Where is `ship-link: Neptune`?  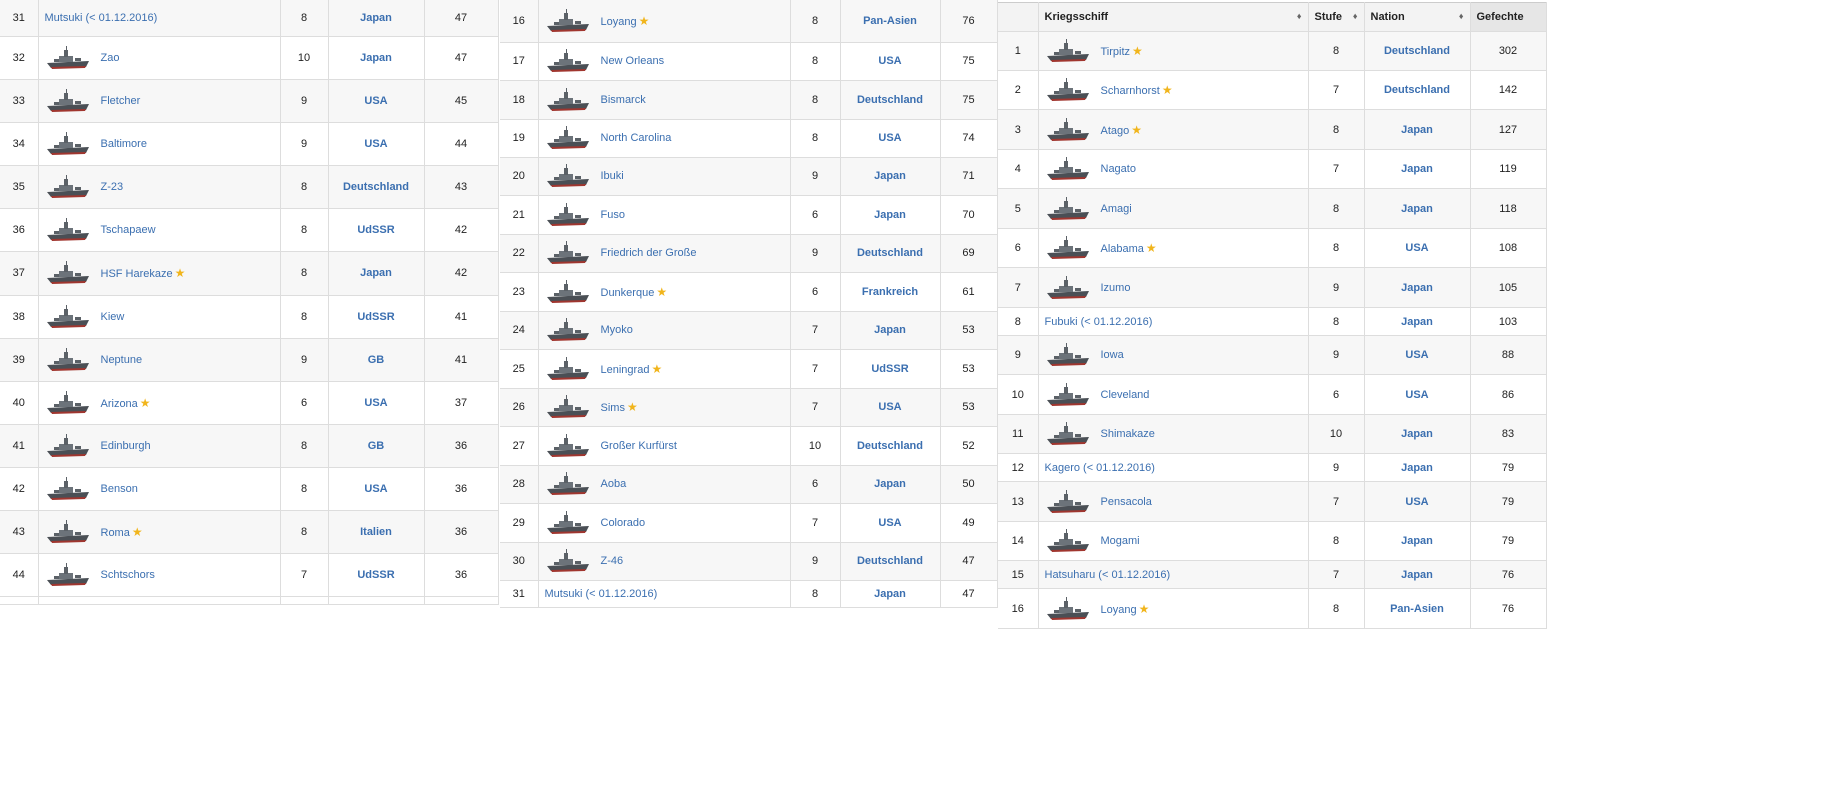
ship-link: Neptune is located at coordinates (122, 360).